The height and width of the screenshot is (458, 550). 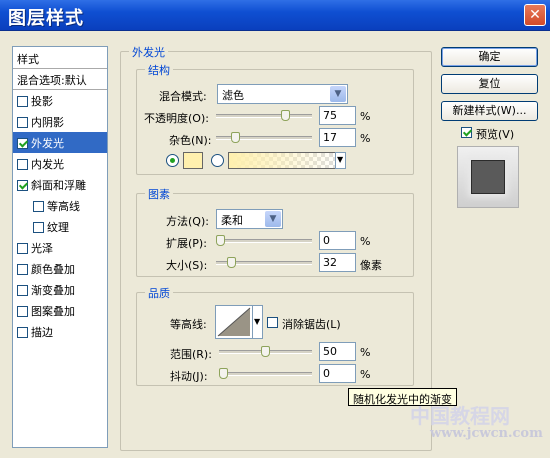 I want to click on quality-title: 品质, so click(x=159, y=293).